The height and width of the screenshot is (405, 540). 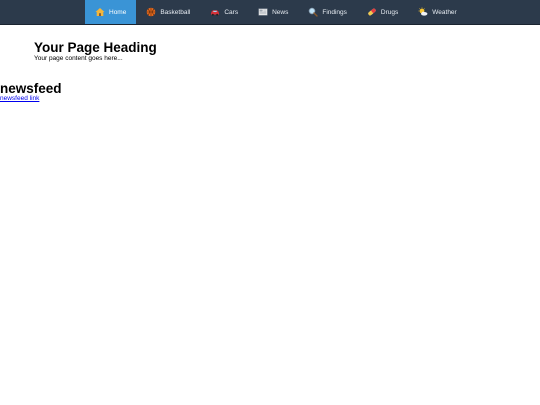 I want to click on nav-item-cars: Cars, so click(x=224, y=12).